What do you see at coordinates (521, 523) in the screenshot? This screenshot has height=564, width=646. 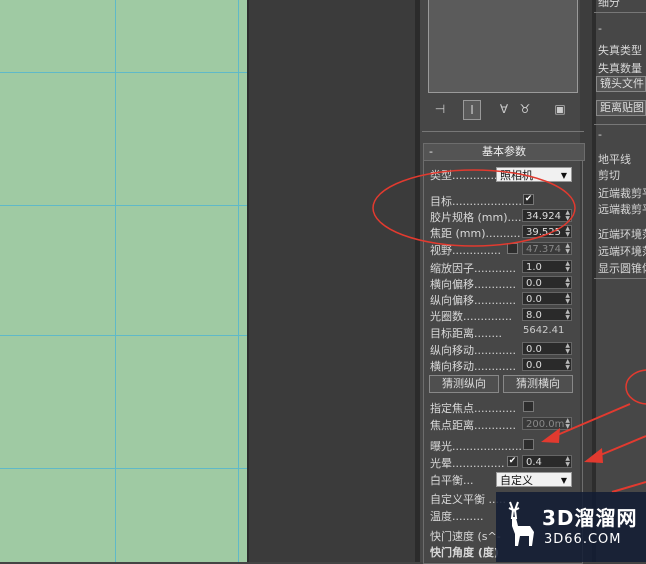 I see `deer-icon` at bounding box center [521, 523].